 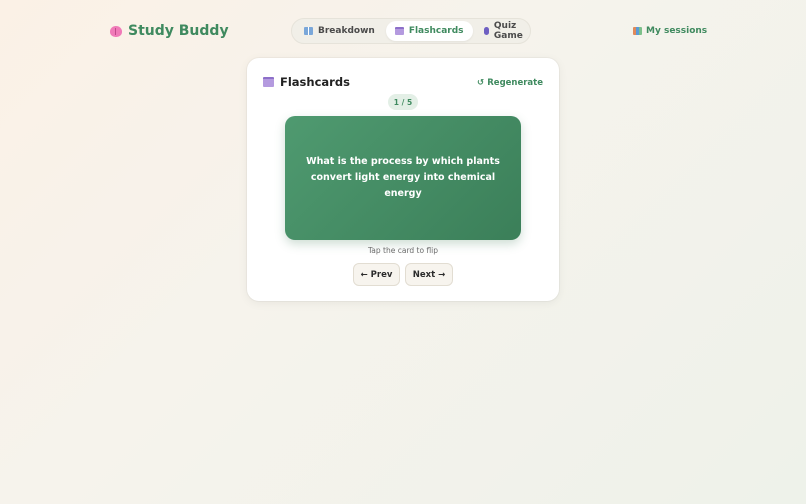 I want to click on refresh-icon: ↺, so click(x=481, y=83).